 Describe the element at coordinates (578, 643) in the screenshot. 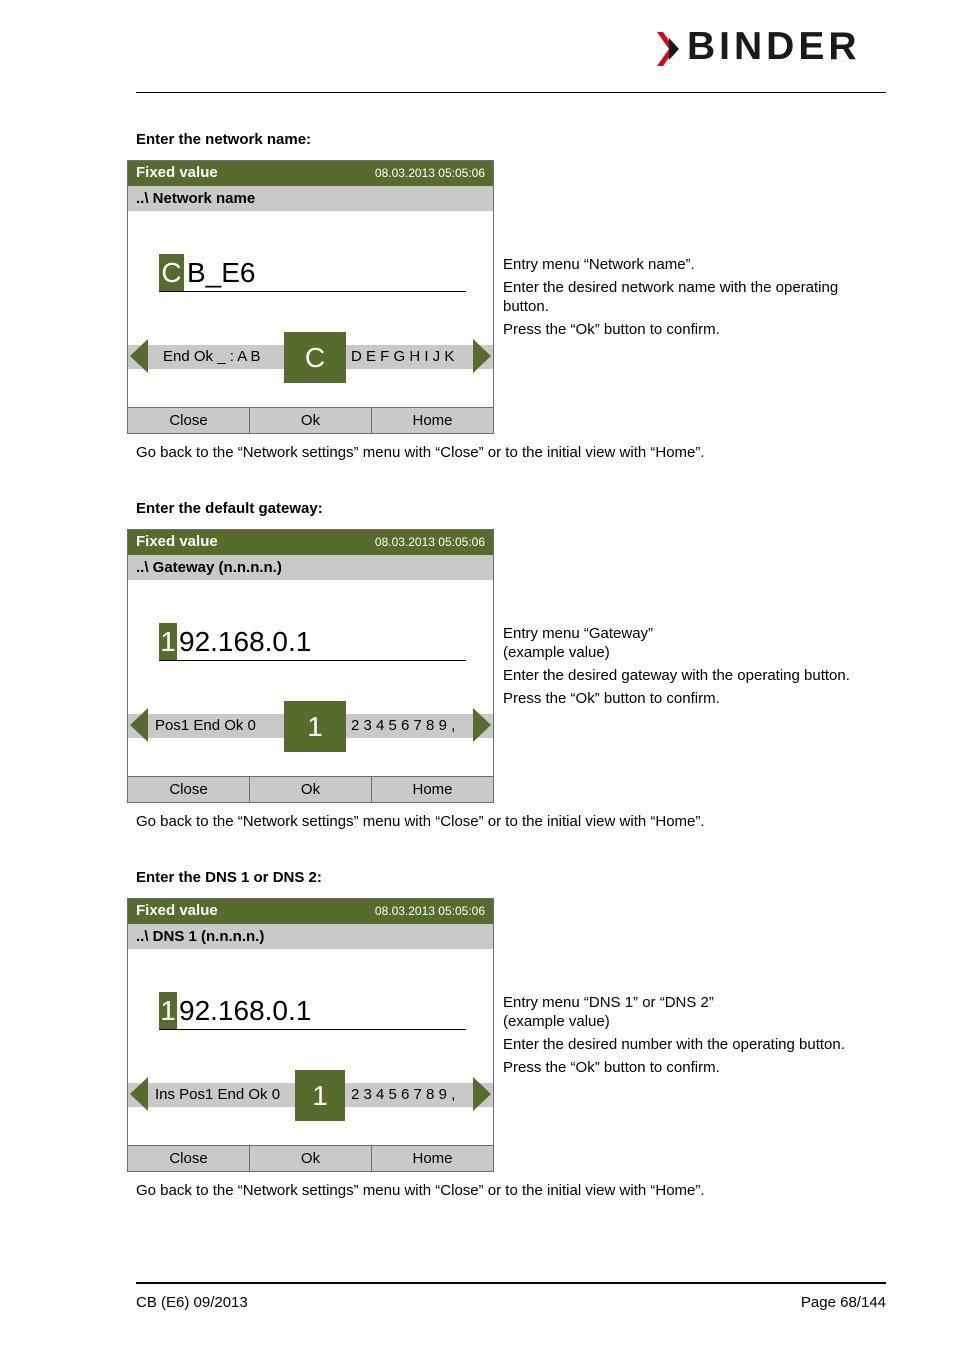

I see `description-line: Entry menu “Gateway” (example value)` at that location.